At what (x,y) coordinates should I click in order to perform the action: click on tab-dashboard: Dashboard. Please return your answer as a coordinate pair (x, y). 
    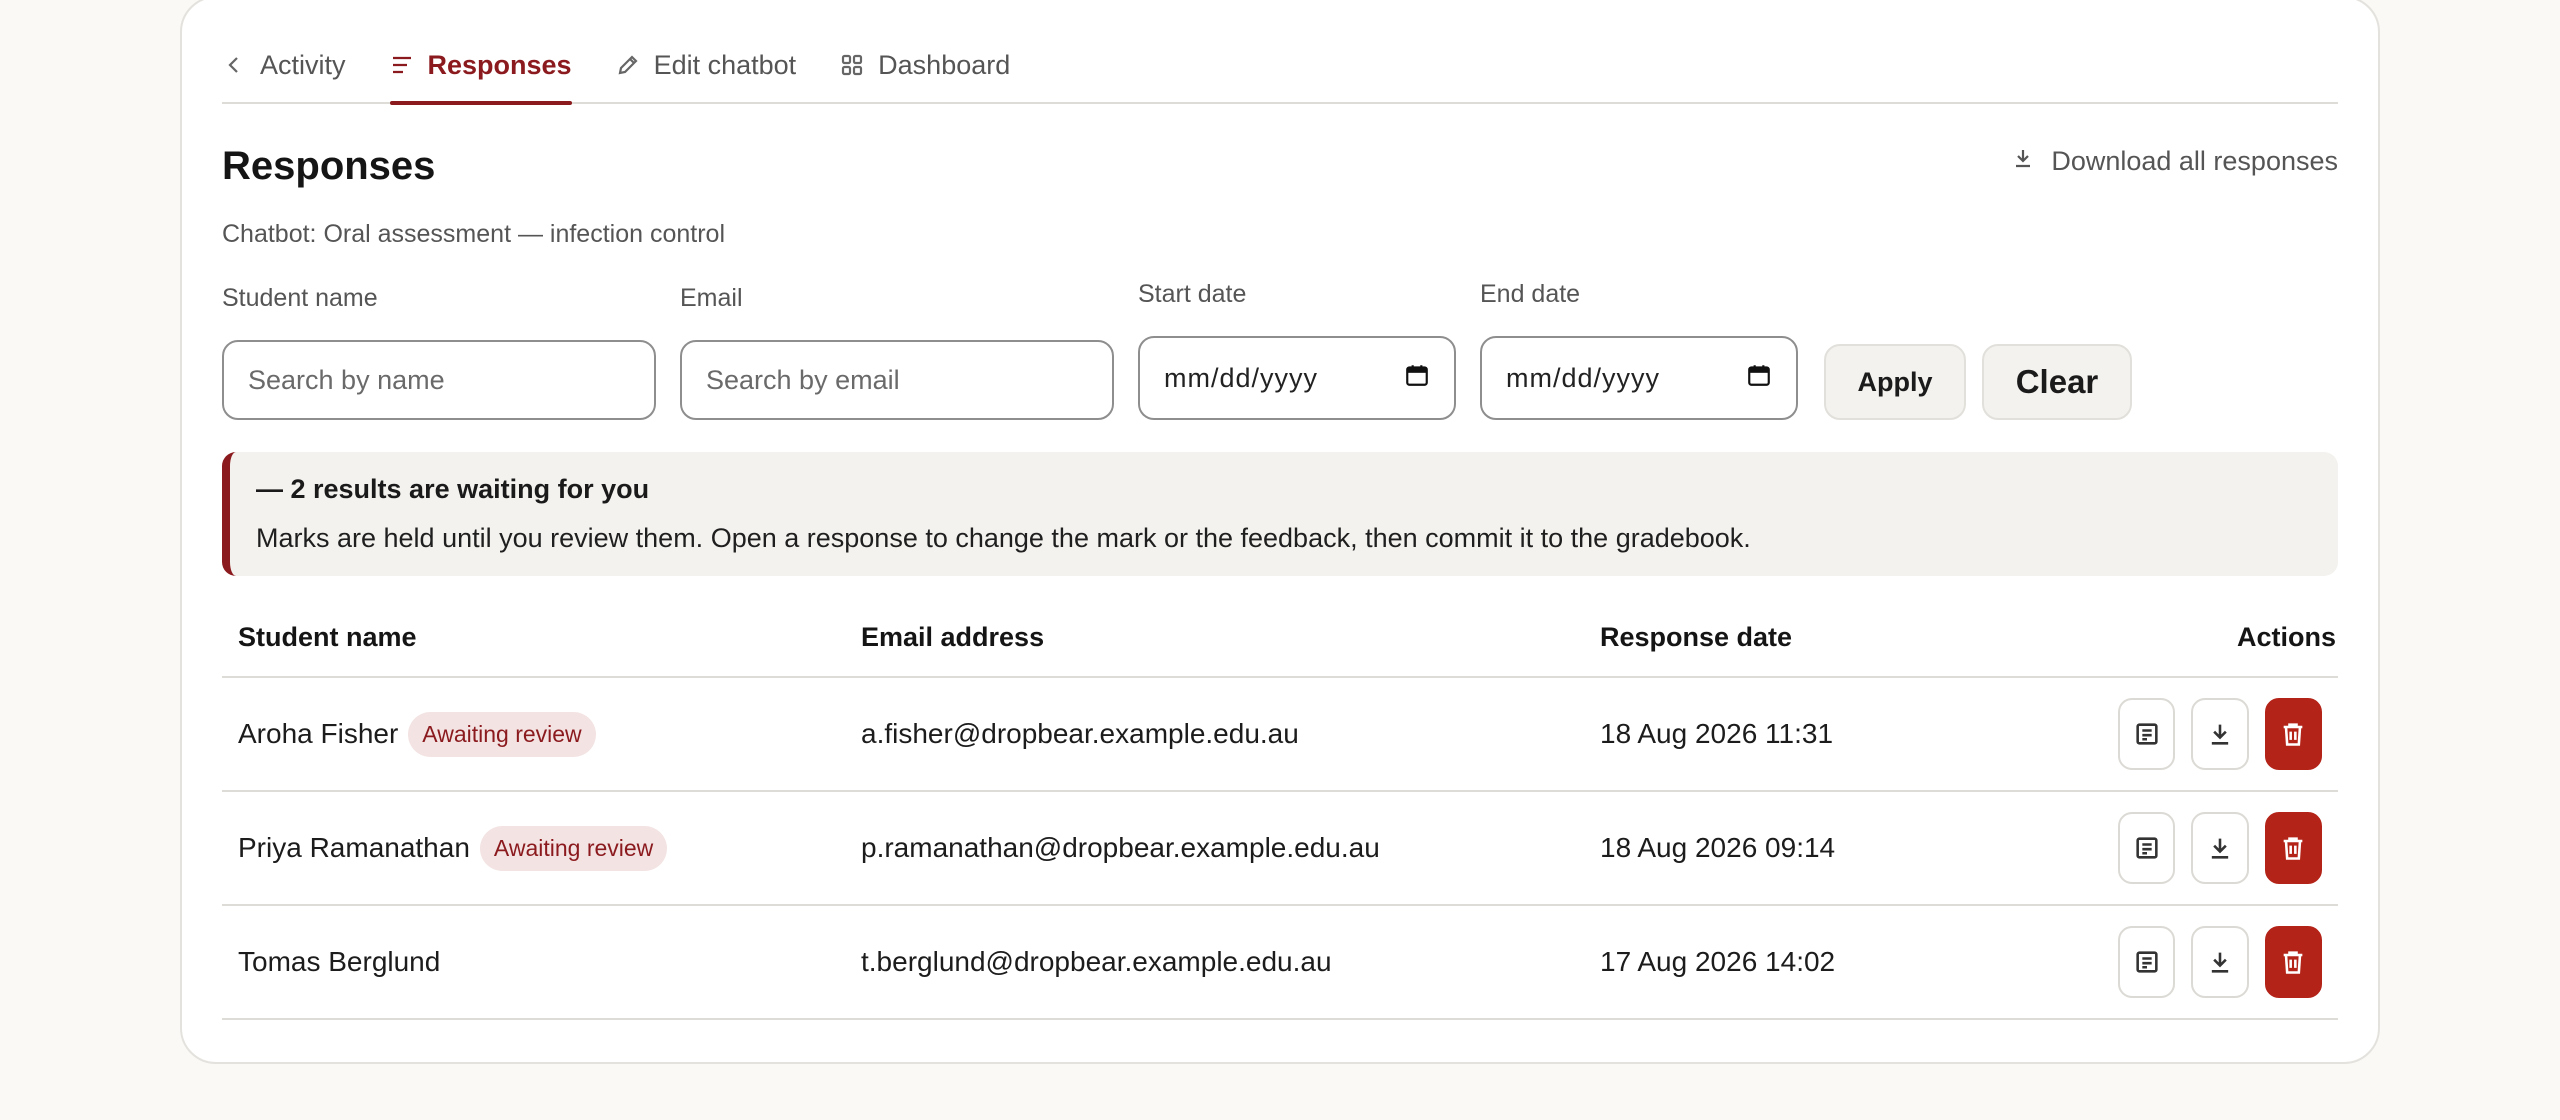
    Looking at the image, I should click on (925, 65).